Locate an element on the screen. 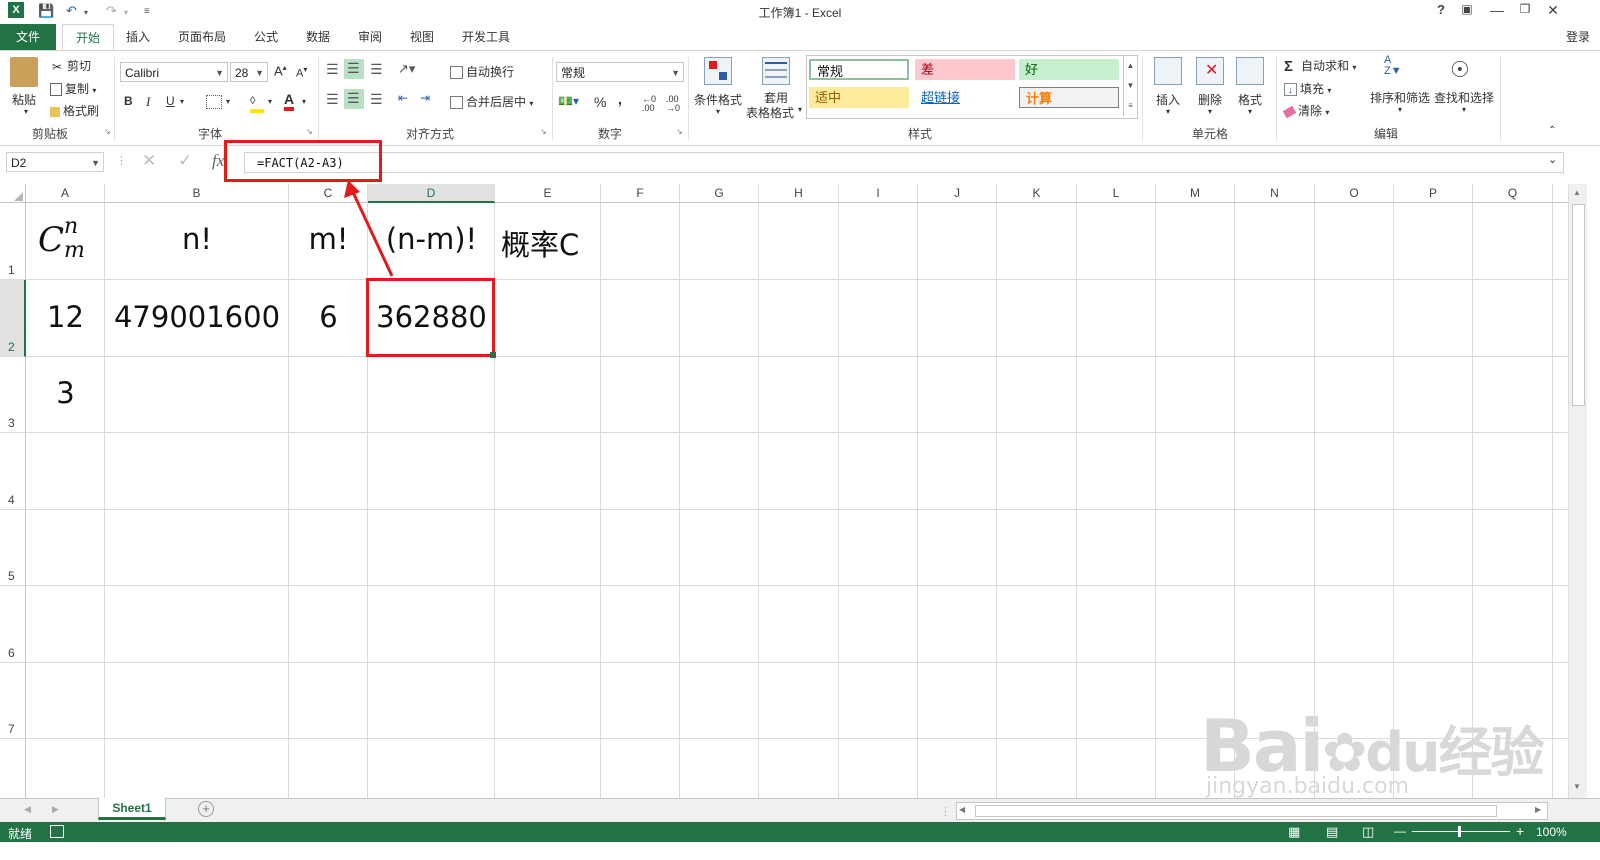  column-header-F: F is located at coordinates (640, 193).